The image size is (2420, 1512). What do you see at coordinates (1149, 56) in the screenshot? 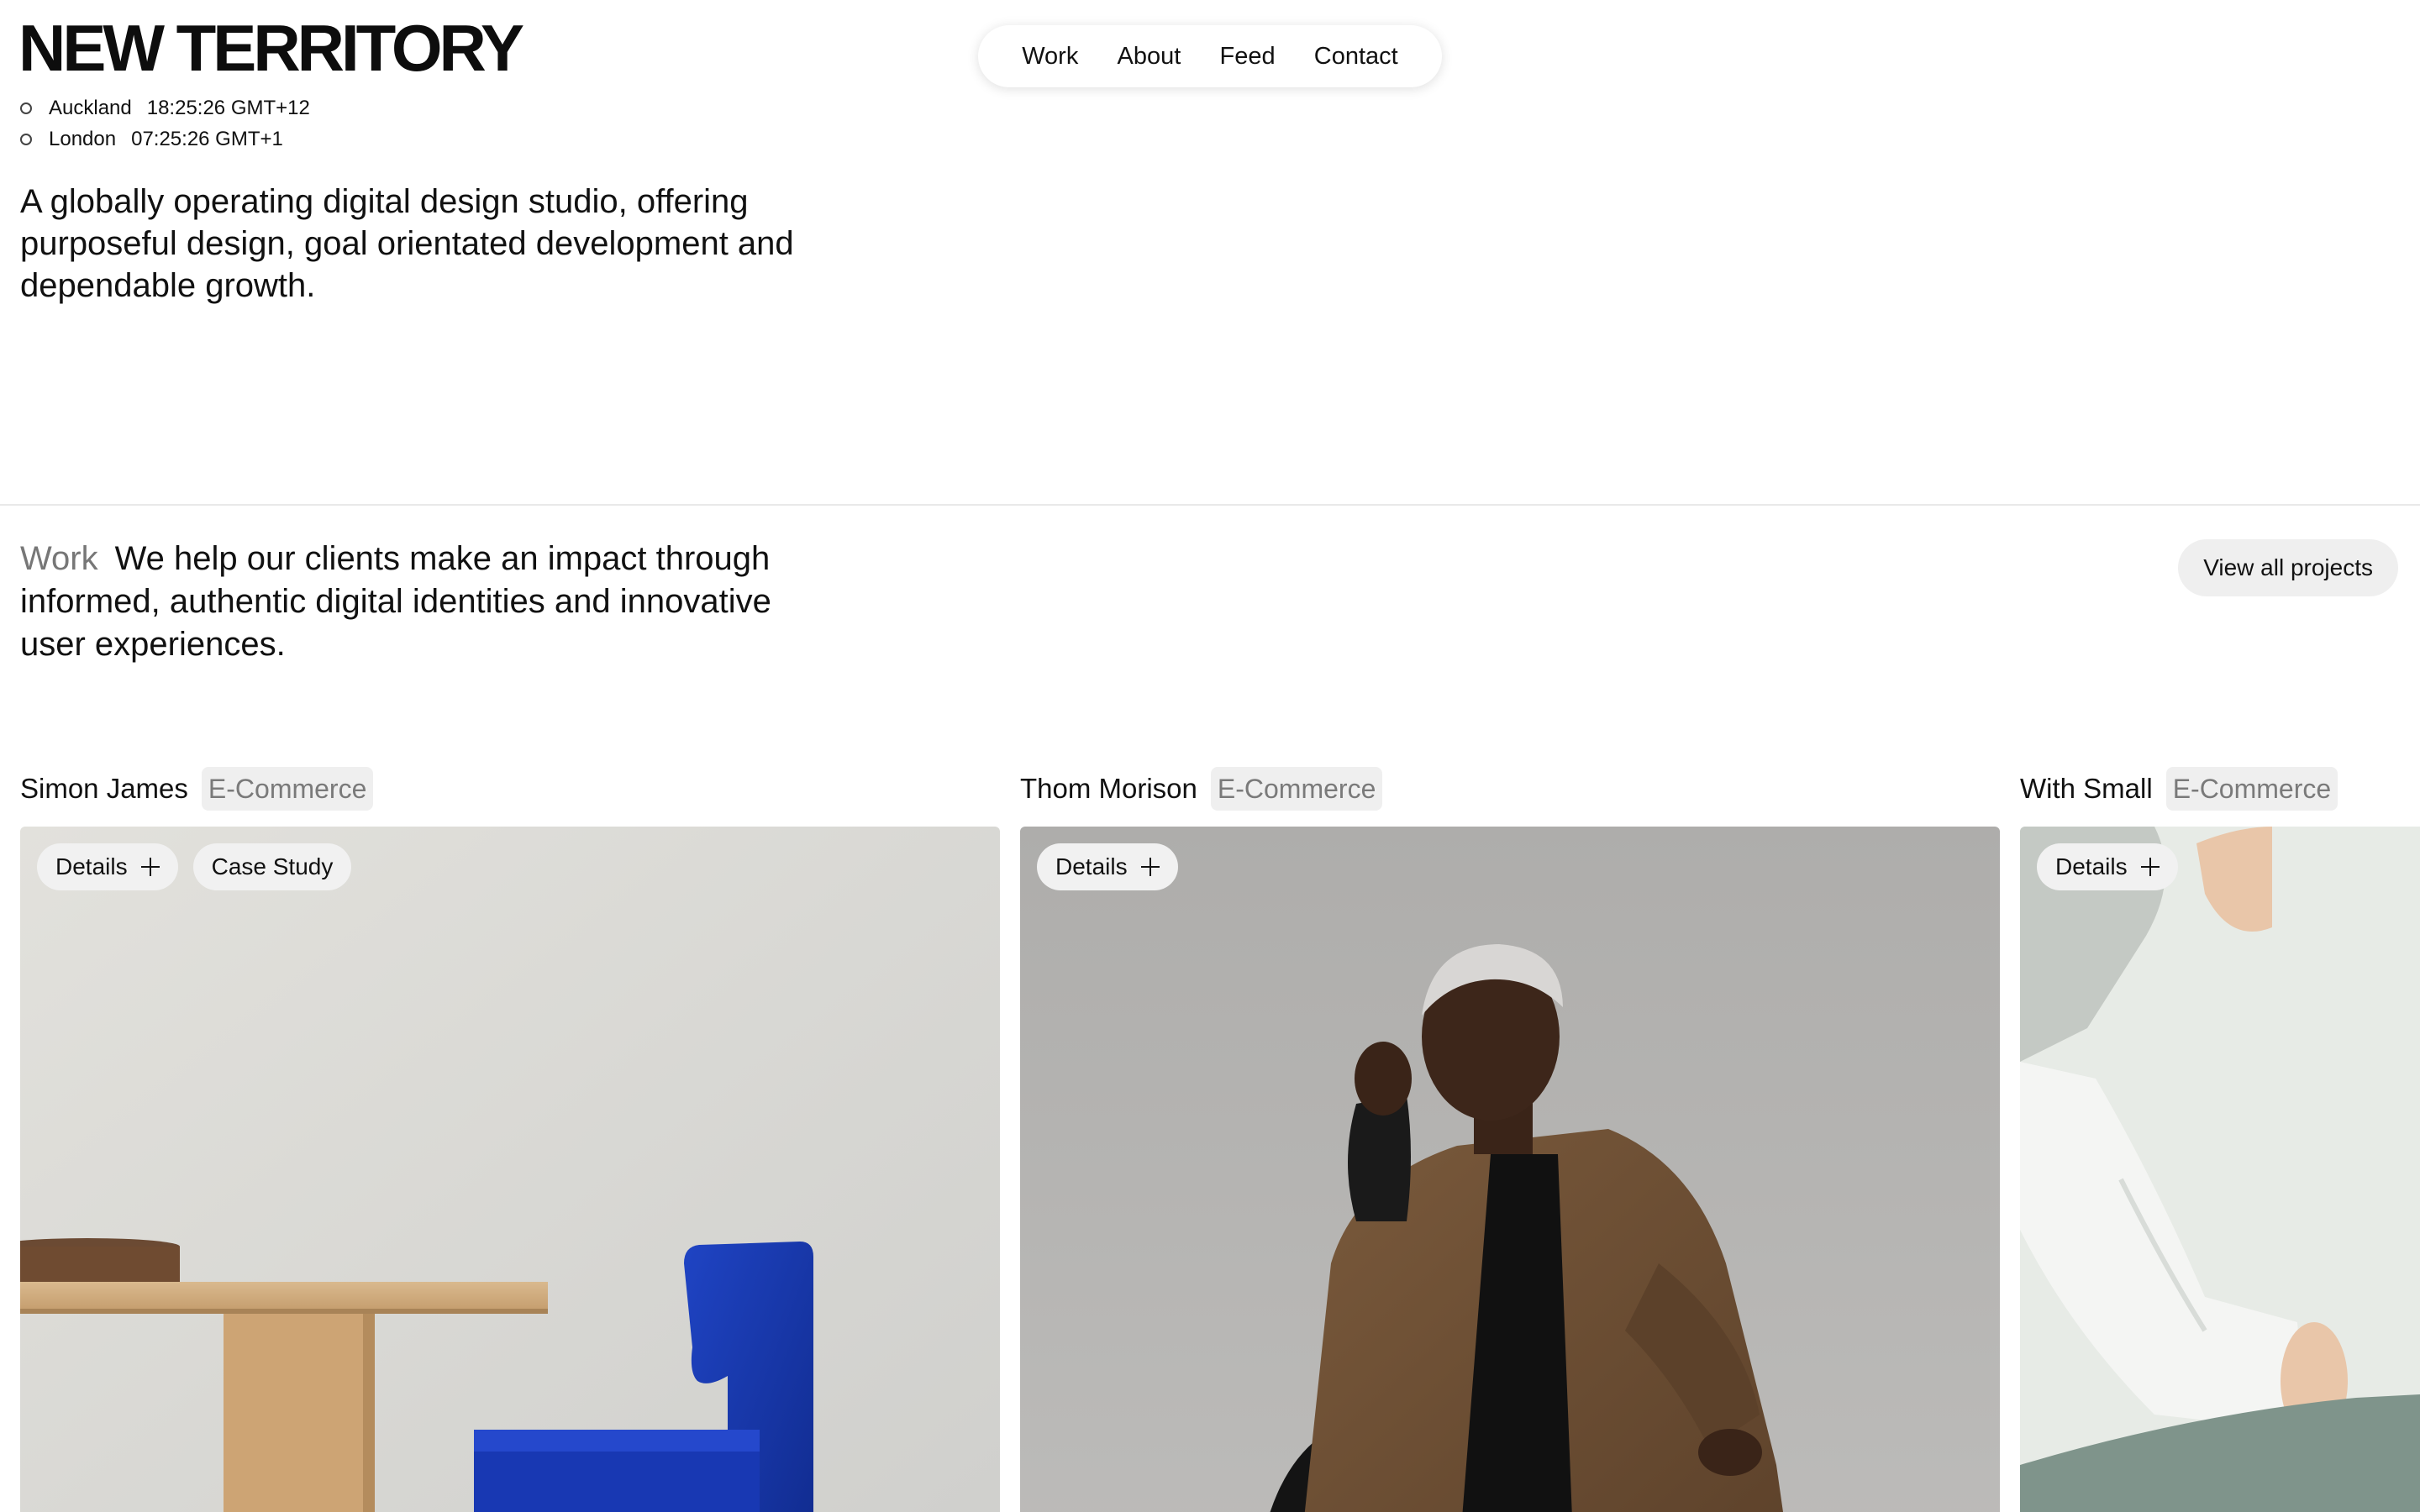
I see `nav-item-about: About` at bounding box center [1149, 56].